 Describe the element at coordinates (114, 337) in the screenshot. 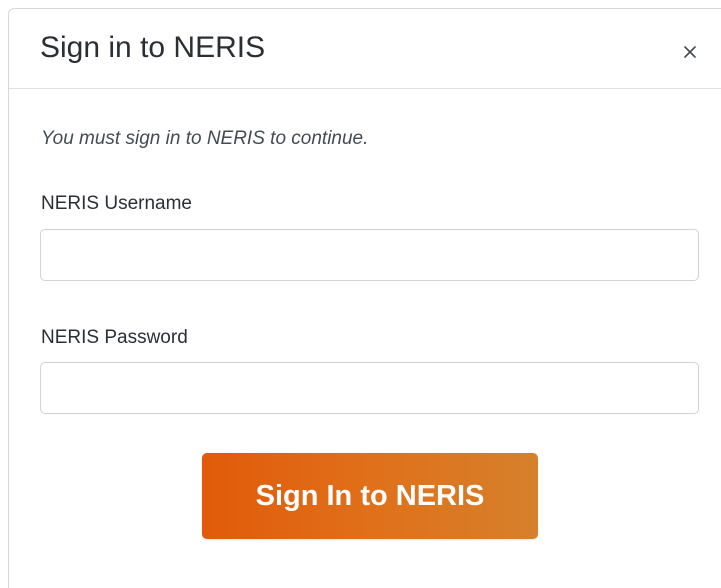

I see `password-label: NERIS Password` at that location.